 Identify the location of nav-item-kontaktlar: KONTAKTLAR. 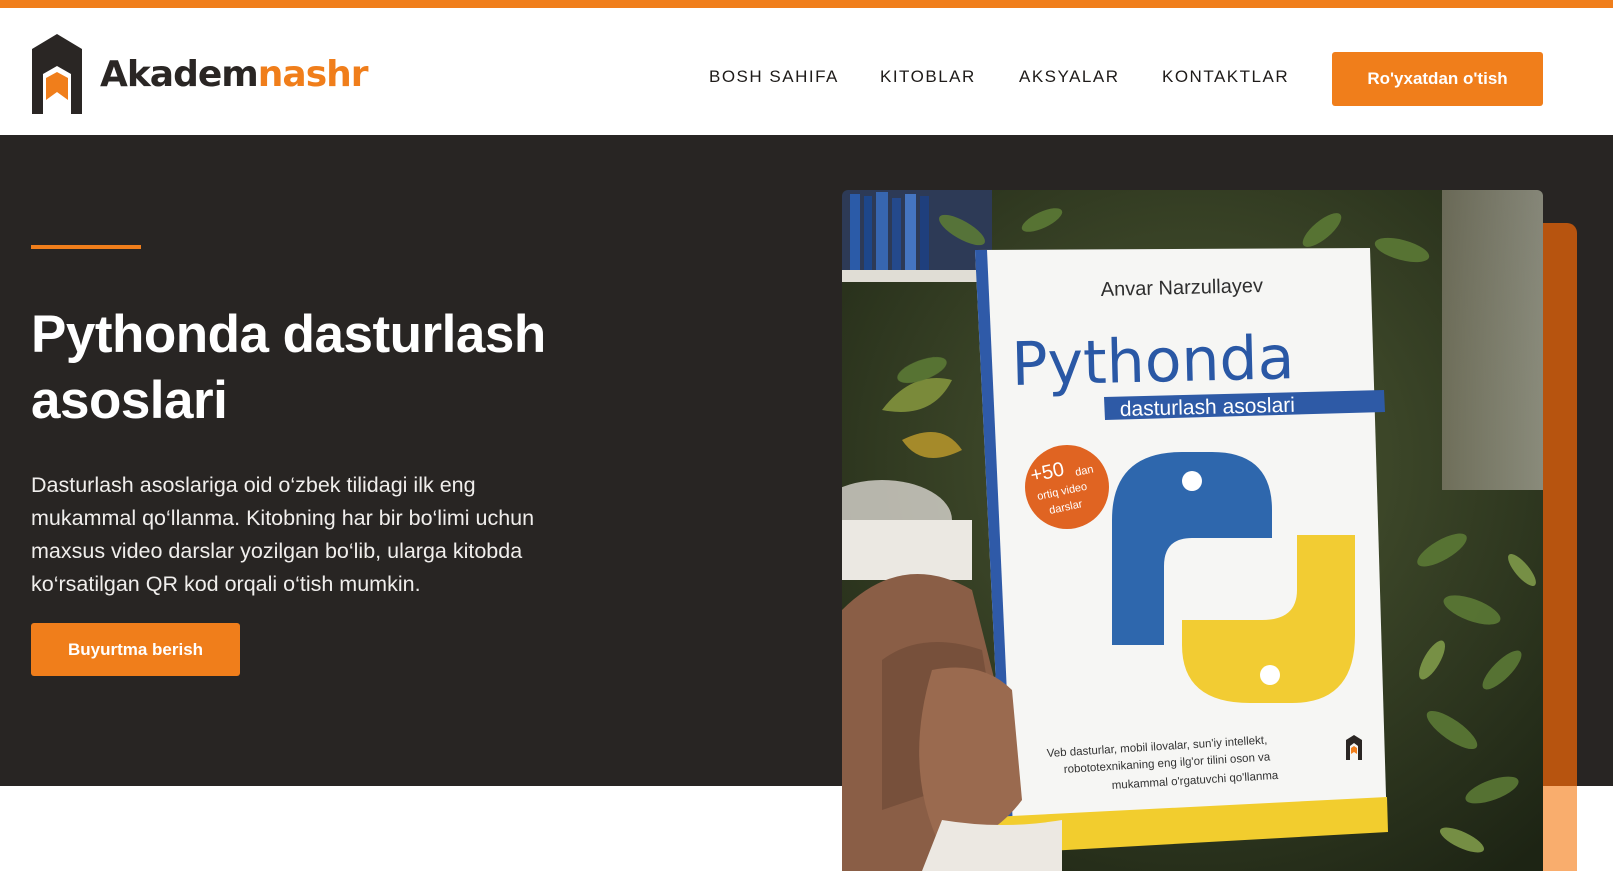
(1225, 77).